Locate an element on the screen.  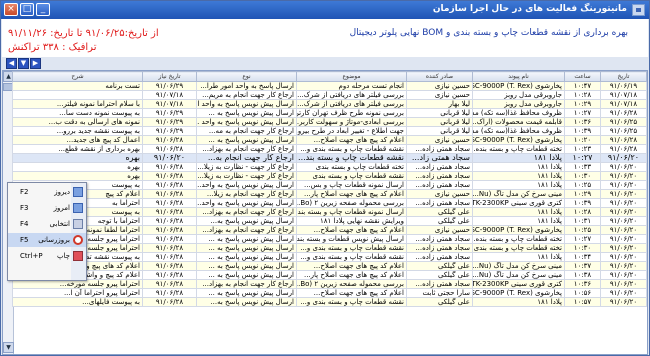
maximize-button: □ is located at coordinates (27, 9).